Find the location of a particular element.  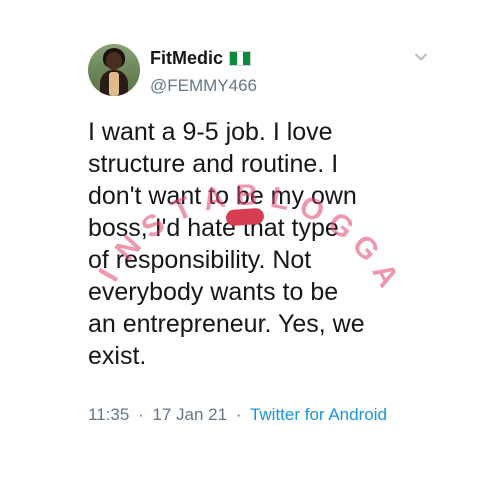

chevron-down-icon is located at coordinates (421, 57).